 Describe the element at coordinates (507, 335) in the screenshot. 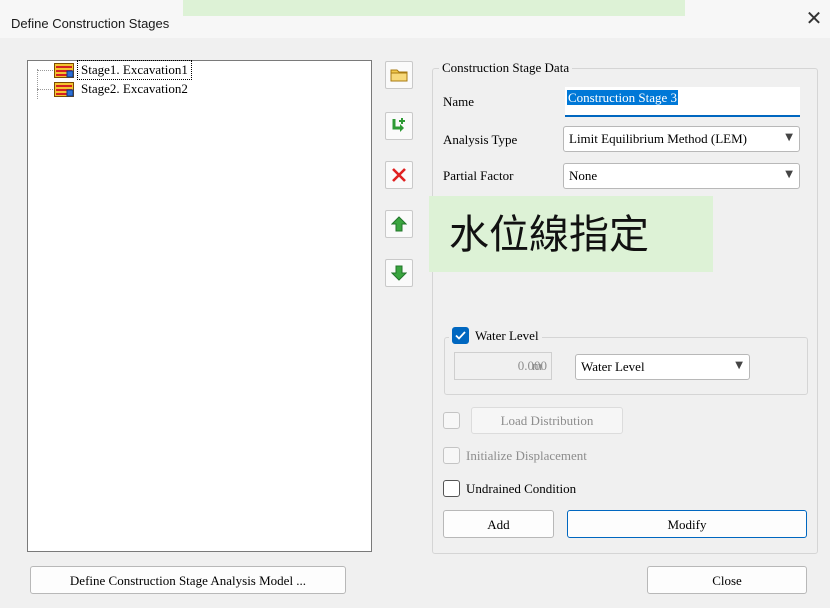

I see `water-level-label: Water Level` at that location.